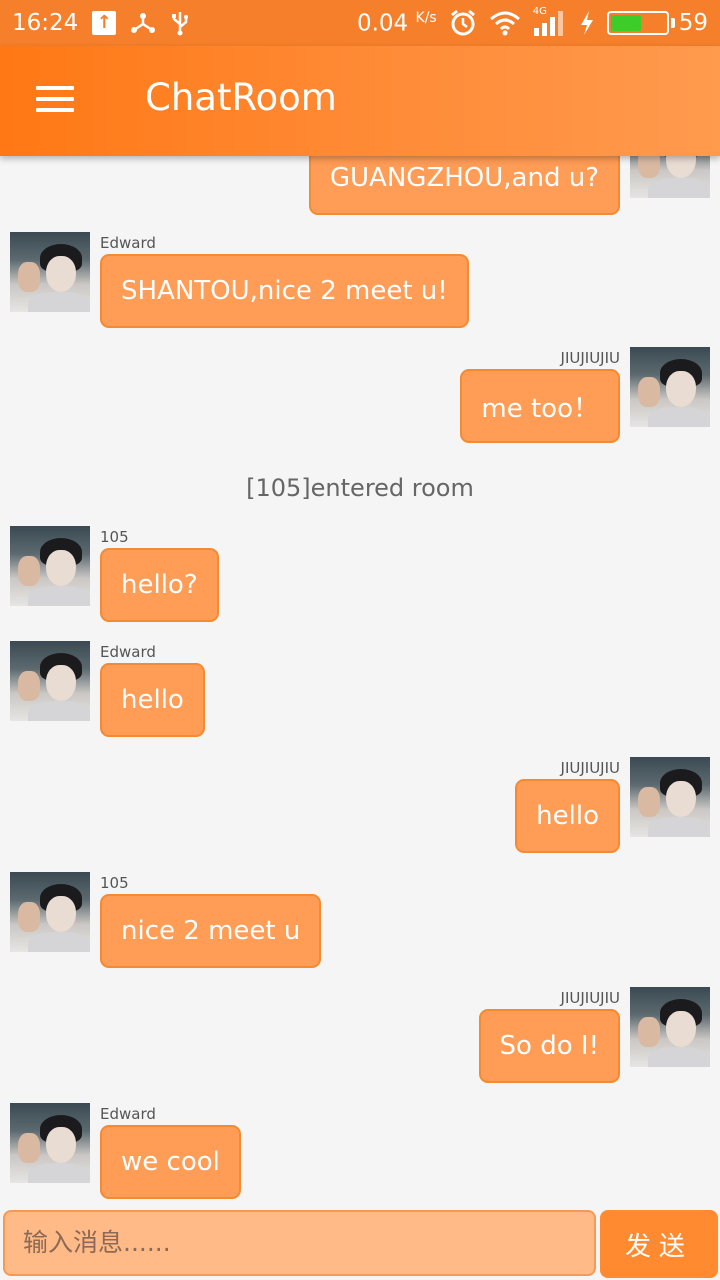 This screenshot has width=720, height=1280. Describe the element at coordinates (56, 99) in the screenshot. I see `hamburger-menu-icon` at that location.